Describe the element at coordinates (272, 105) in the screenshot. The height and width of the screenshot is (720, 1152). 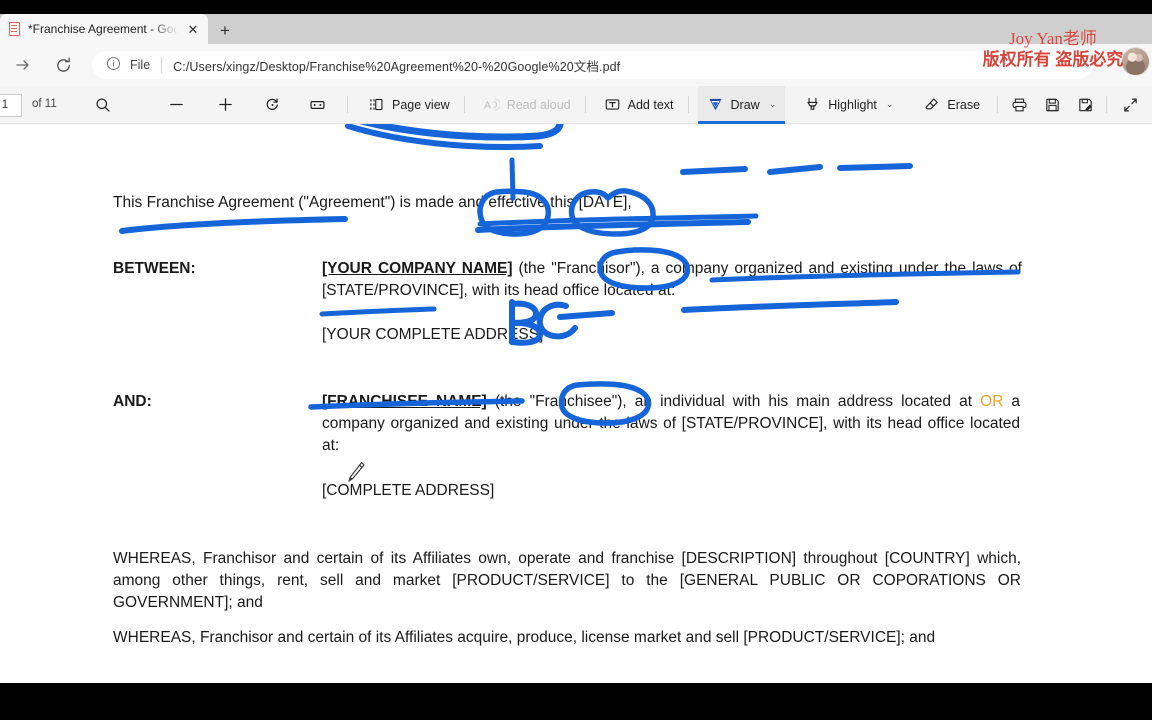
I see `rotate-icon` at that location.